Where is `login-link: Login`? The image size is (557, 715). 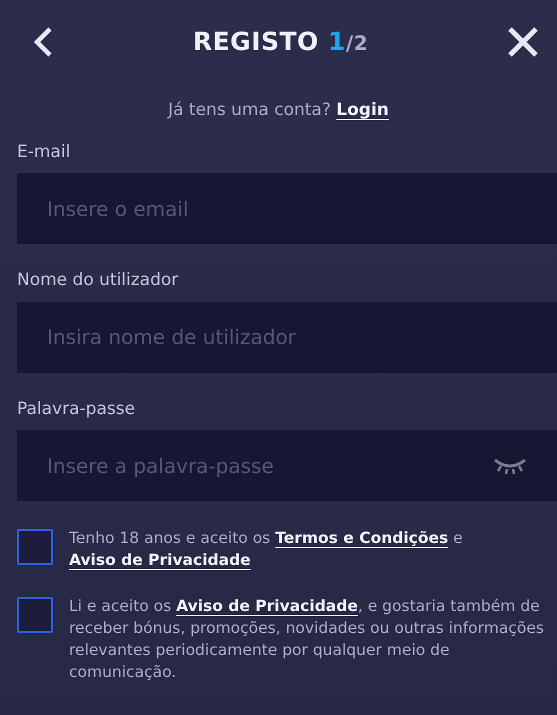
login-link: Login is located at coordinates (362, 110).